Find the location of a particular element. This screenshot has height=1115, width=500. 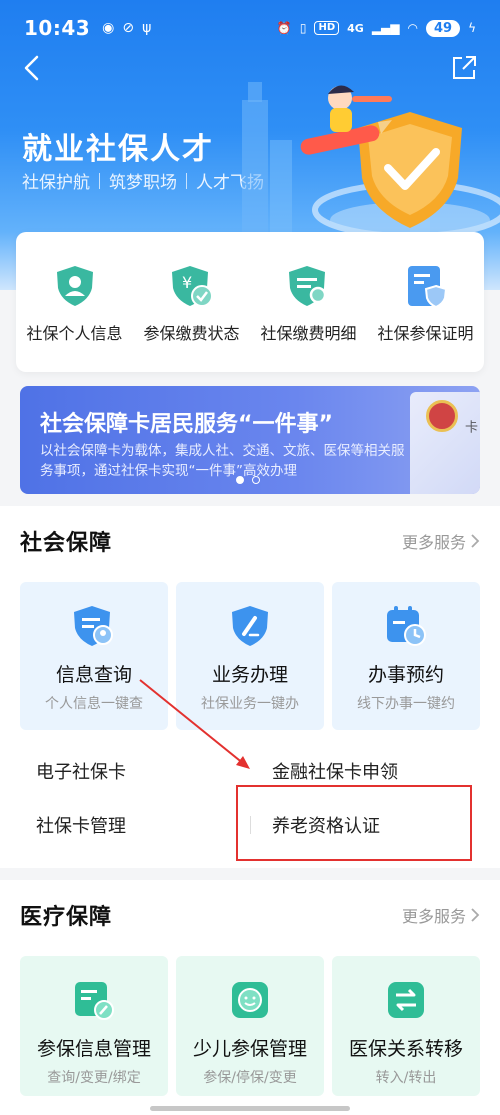

child-face-icon is located at coordinates (250, 1000).